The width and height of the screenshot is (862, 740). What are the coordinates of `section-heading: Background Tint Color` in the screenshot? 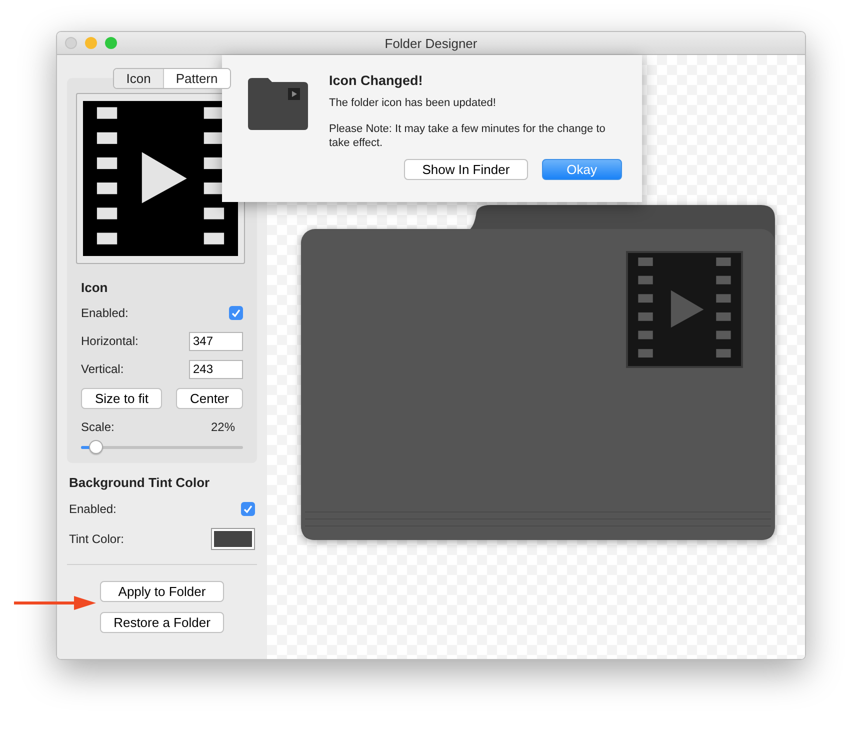 It's located at (140, 482).